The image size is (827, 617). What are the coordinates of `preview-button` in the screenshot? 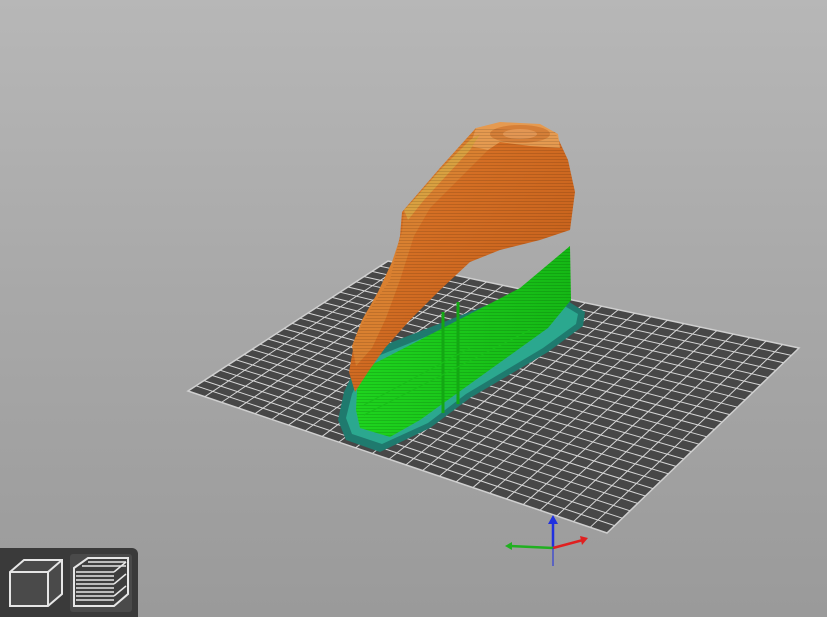 It's located at (101, 583).